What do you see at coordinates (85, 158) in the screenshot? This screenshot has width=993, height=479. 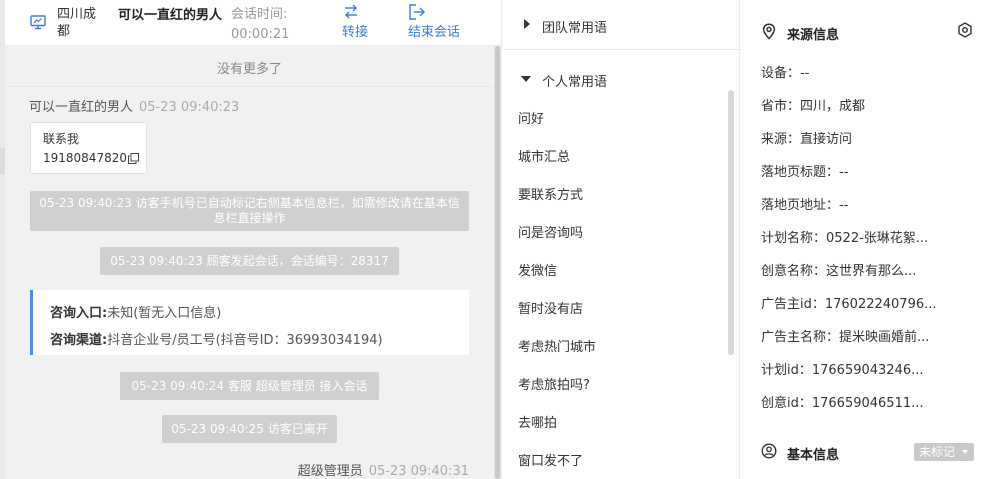 I see `phone-number: 19180847820` at bounding box center [85, 158].